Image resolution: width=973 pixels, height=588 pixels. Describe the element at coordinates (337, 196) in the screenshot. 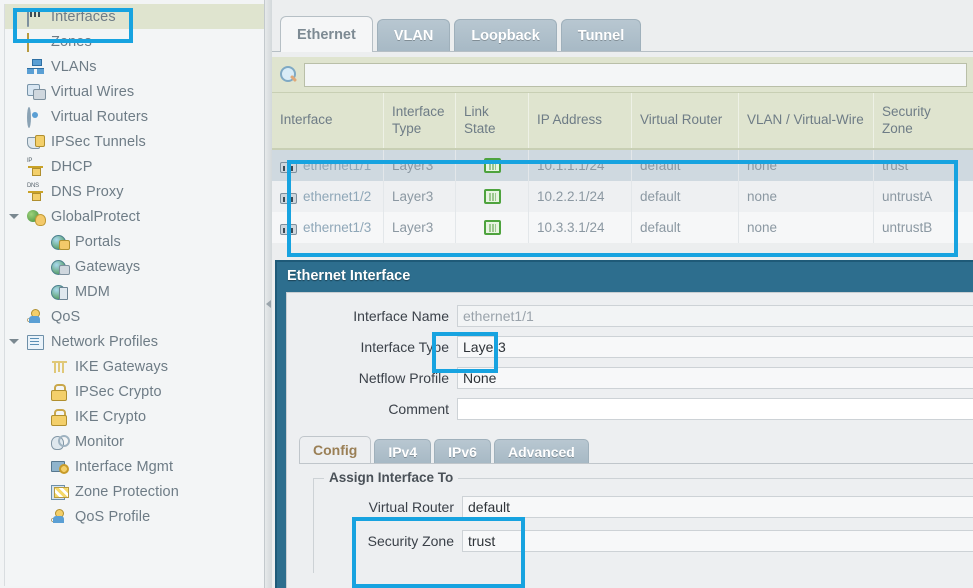

I see `interface-link: ethernet1/2` at that location.